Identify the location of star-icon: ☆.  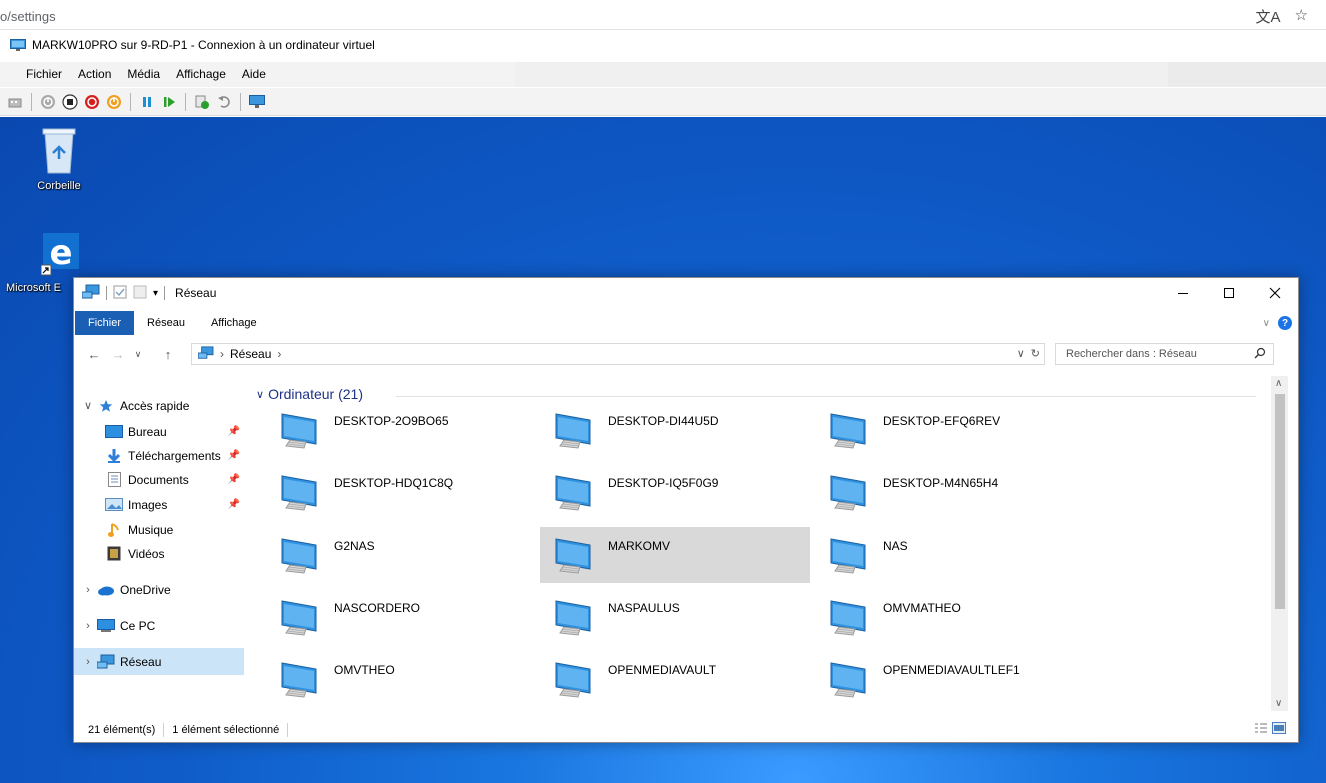
(1301, 16).